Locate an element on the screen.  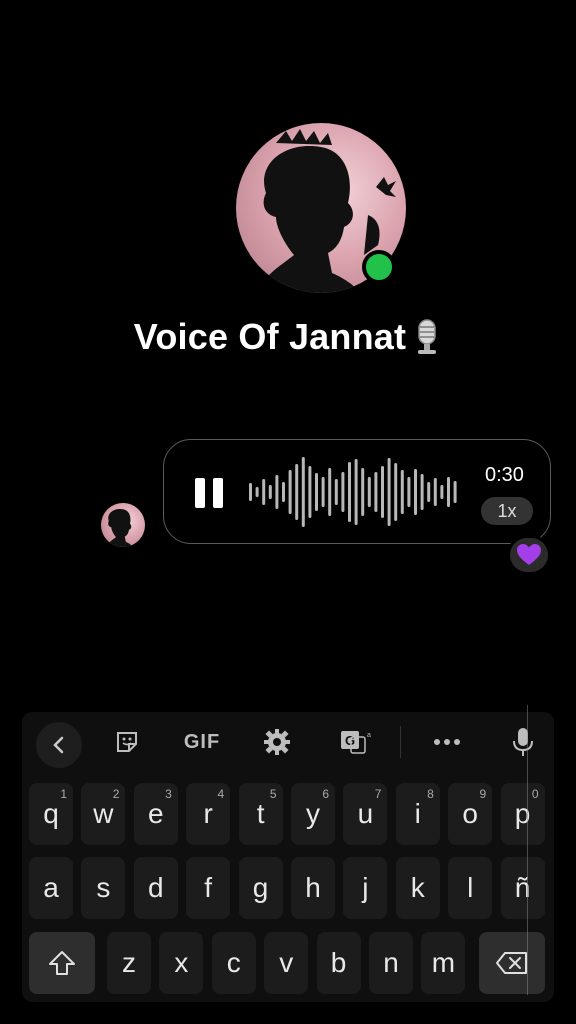
key-label: m is located at coordinates (443, 962).